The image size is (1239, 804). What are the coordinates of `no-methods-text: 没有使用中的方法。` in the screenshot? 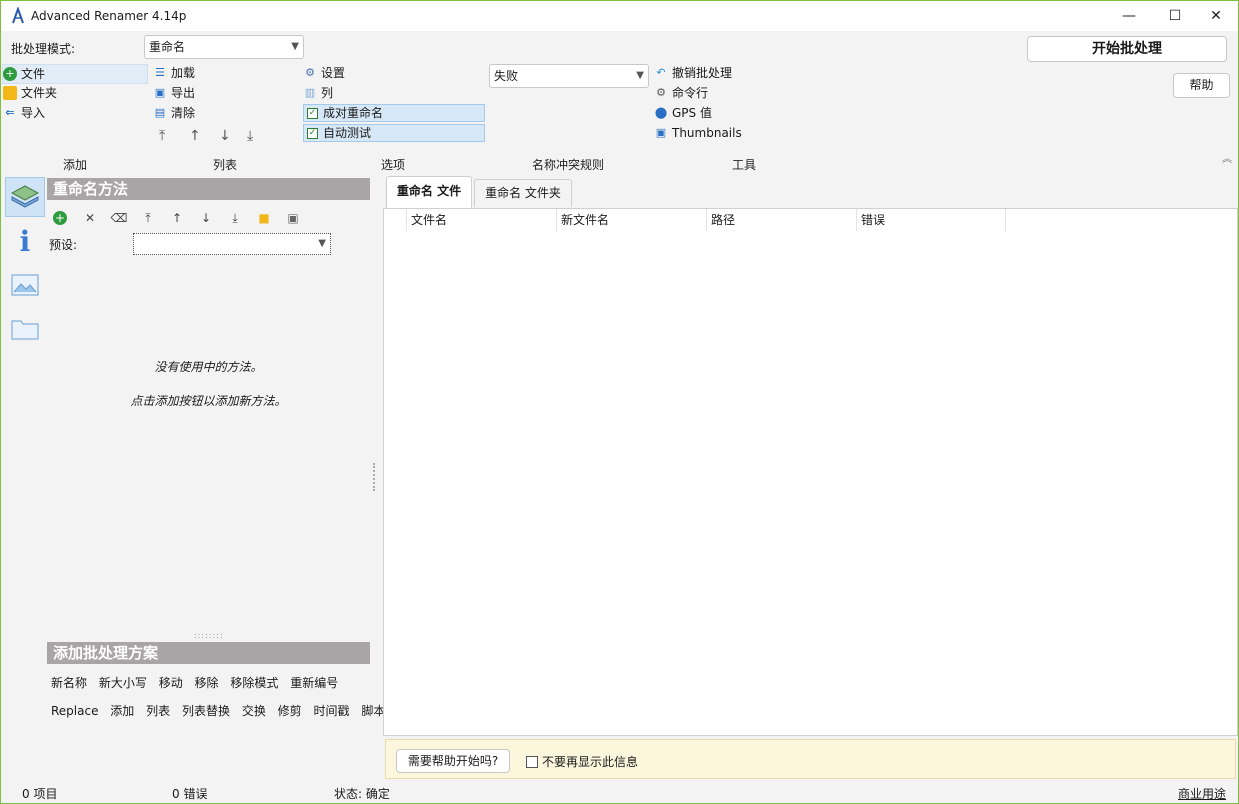 It's located at (208, 367).